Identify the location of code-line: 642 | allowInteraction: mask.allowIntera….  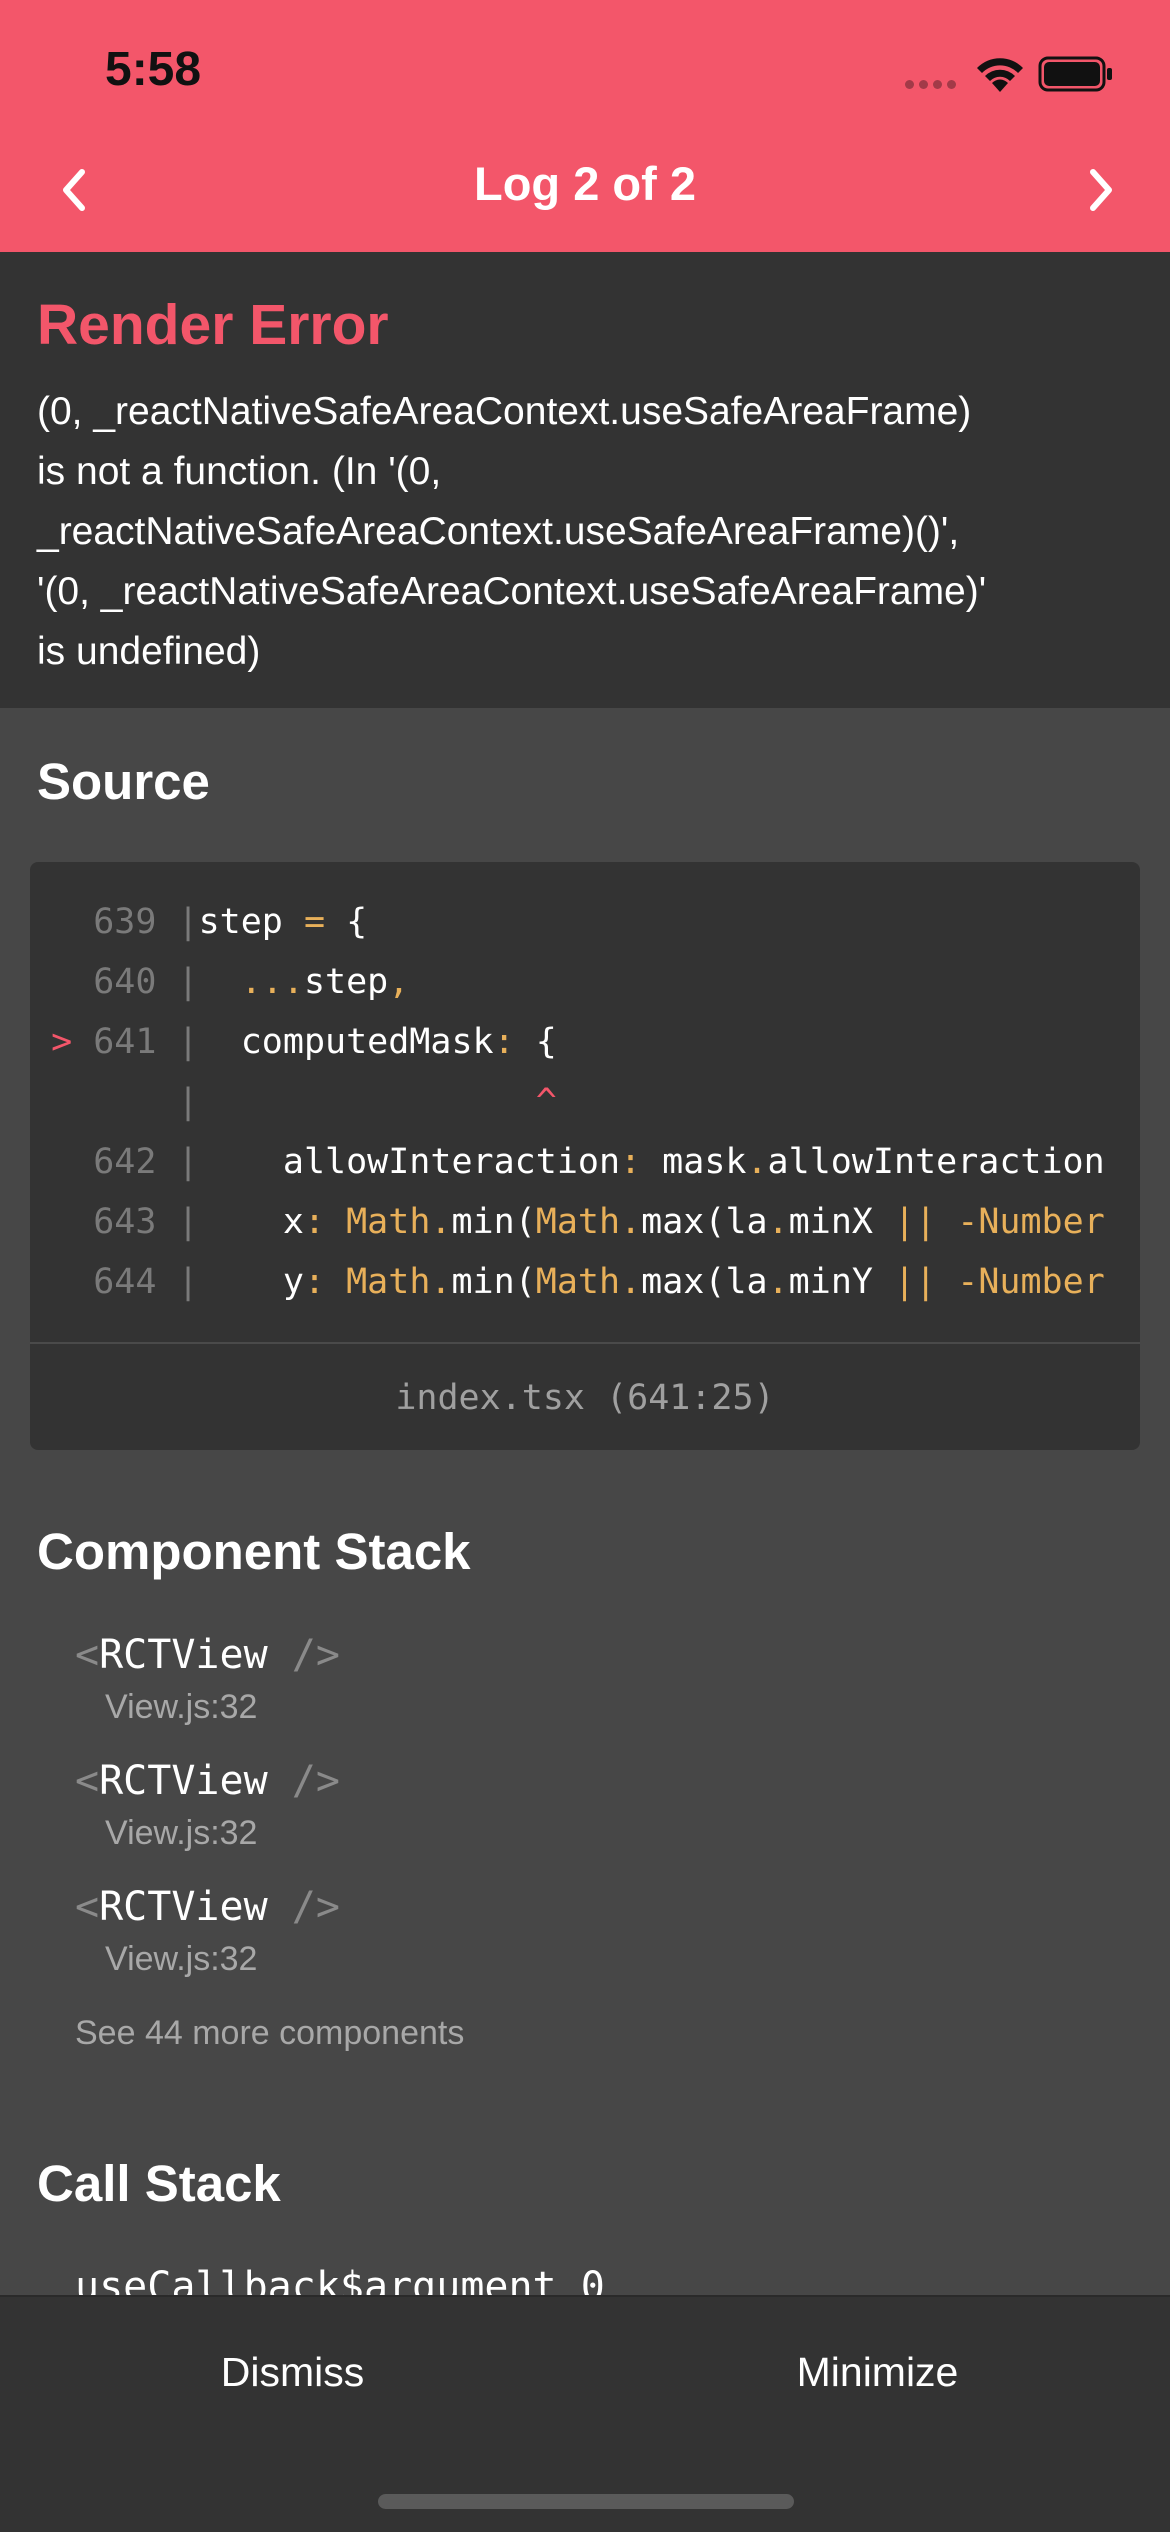
(588, 1162).